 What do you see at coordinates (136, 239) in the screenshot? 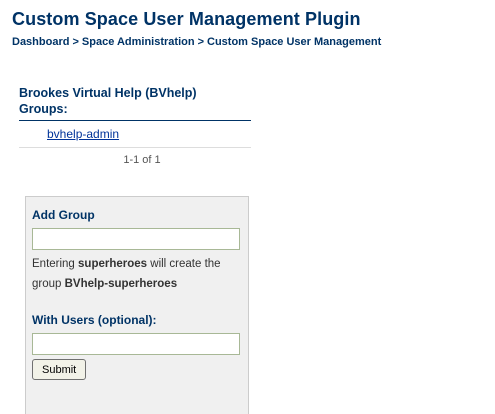
I see `group-name-input` at bounding box center [136, 239].